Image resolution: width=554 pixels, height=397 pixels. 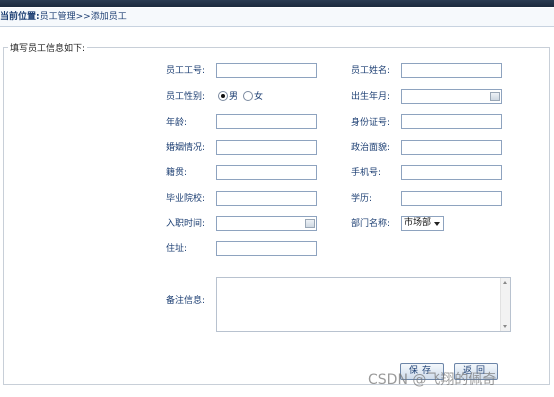 What do you see at coordinates (505, 282) in the screenshot?
I see `scroll-up-icon` at bounding box center [505, 282].